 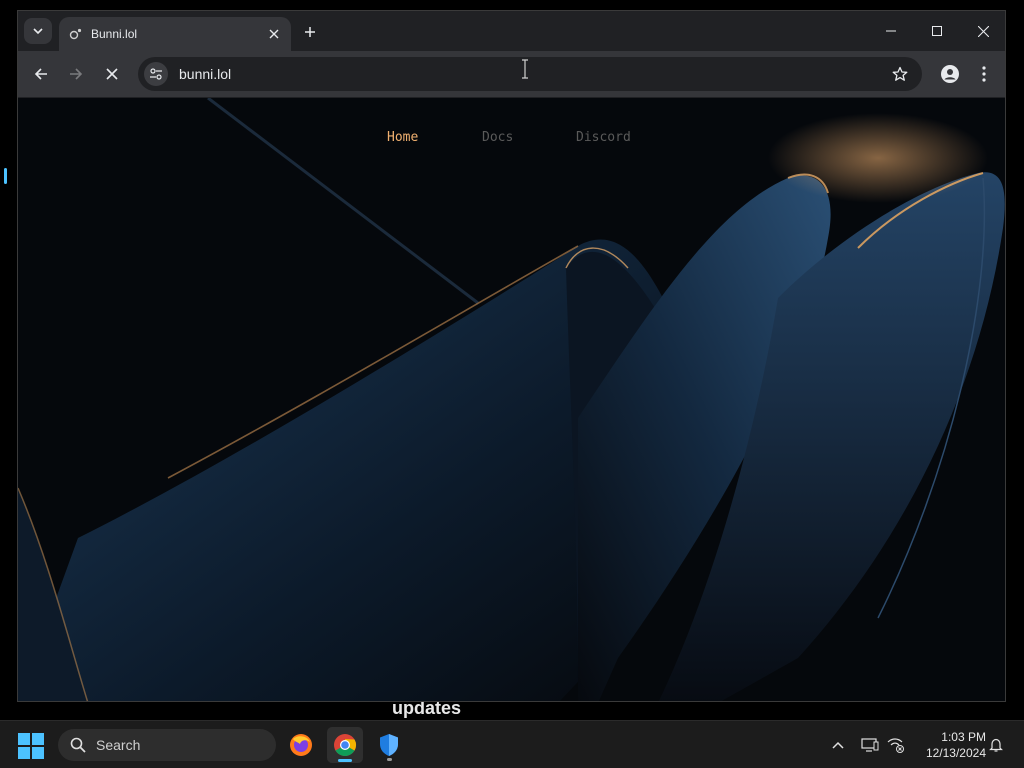 What do you see at coordinates (511, 74) in the screenshot?
I see `browser-toolbar: bunni.lol` at bounding box center [511, 74].